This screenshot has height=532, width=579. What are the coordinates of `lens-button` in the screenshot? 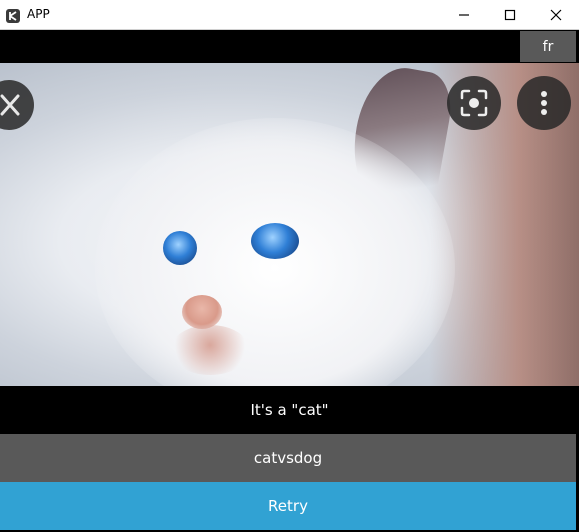 It's located at (474, 103).